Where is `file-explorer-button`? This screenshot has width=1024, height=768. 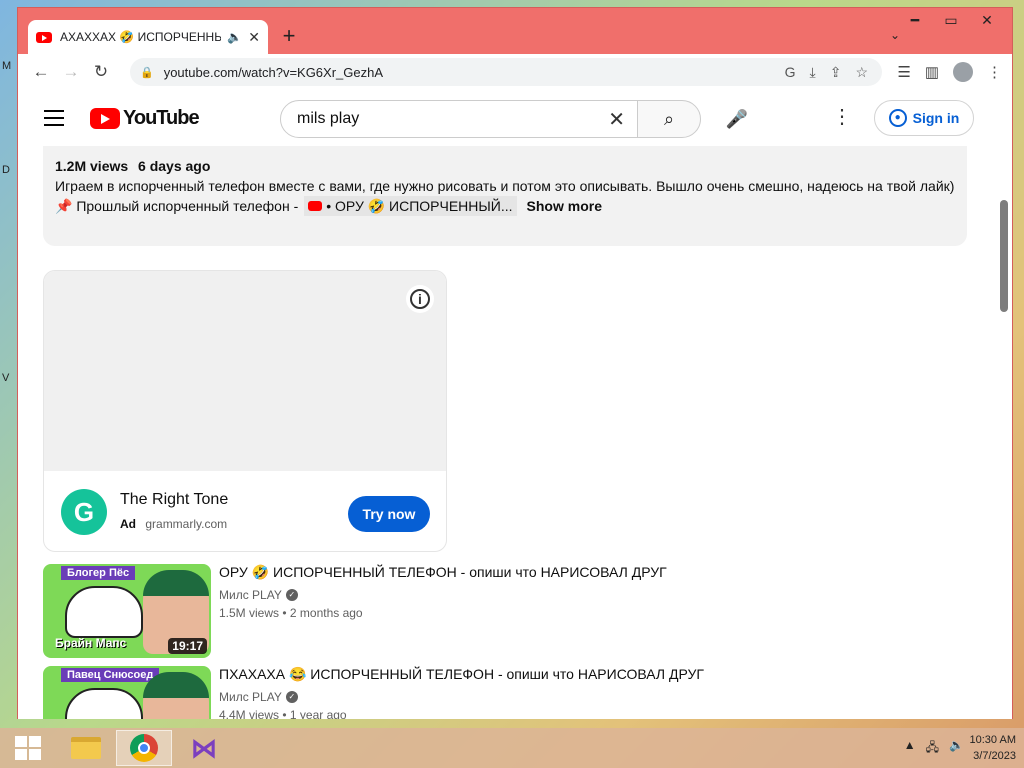 file-explorer-button is located at coordinates (86, 748).